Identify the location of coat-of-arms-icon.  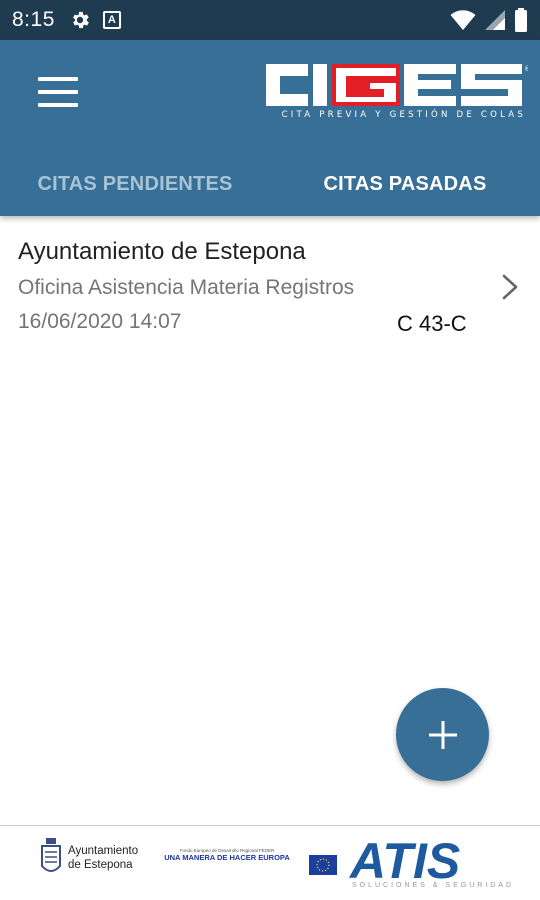
(51, 855).